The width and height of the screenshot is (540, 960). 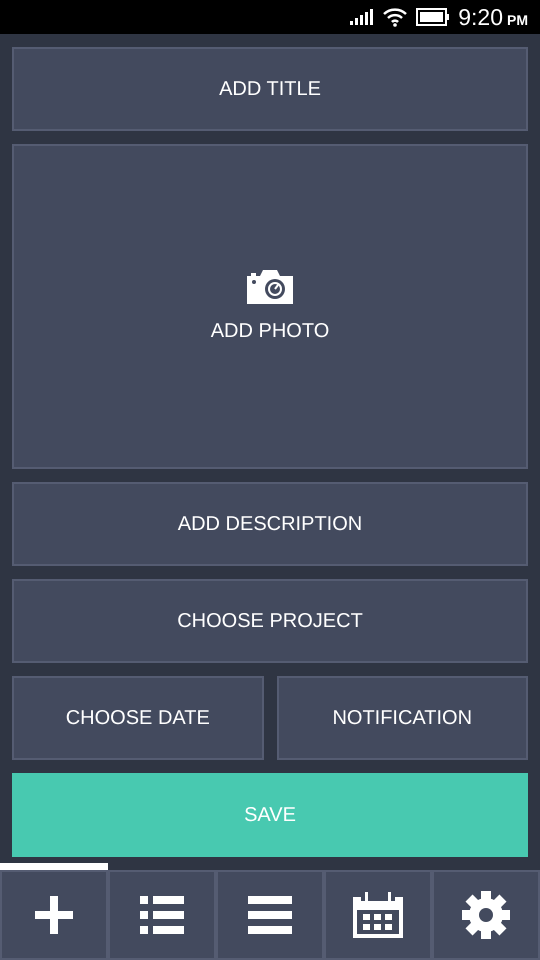 What do you see at coordinates (433, 17) in the screenshot?
I see `battery-icon` at bounding box center [433, 17].